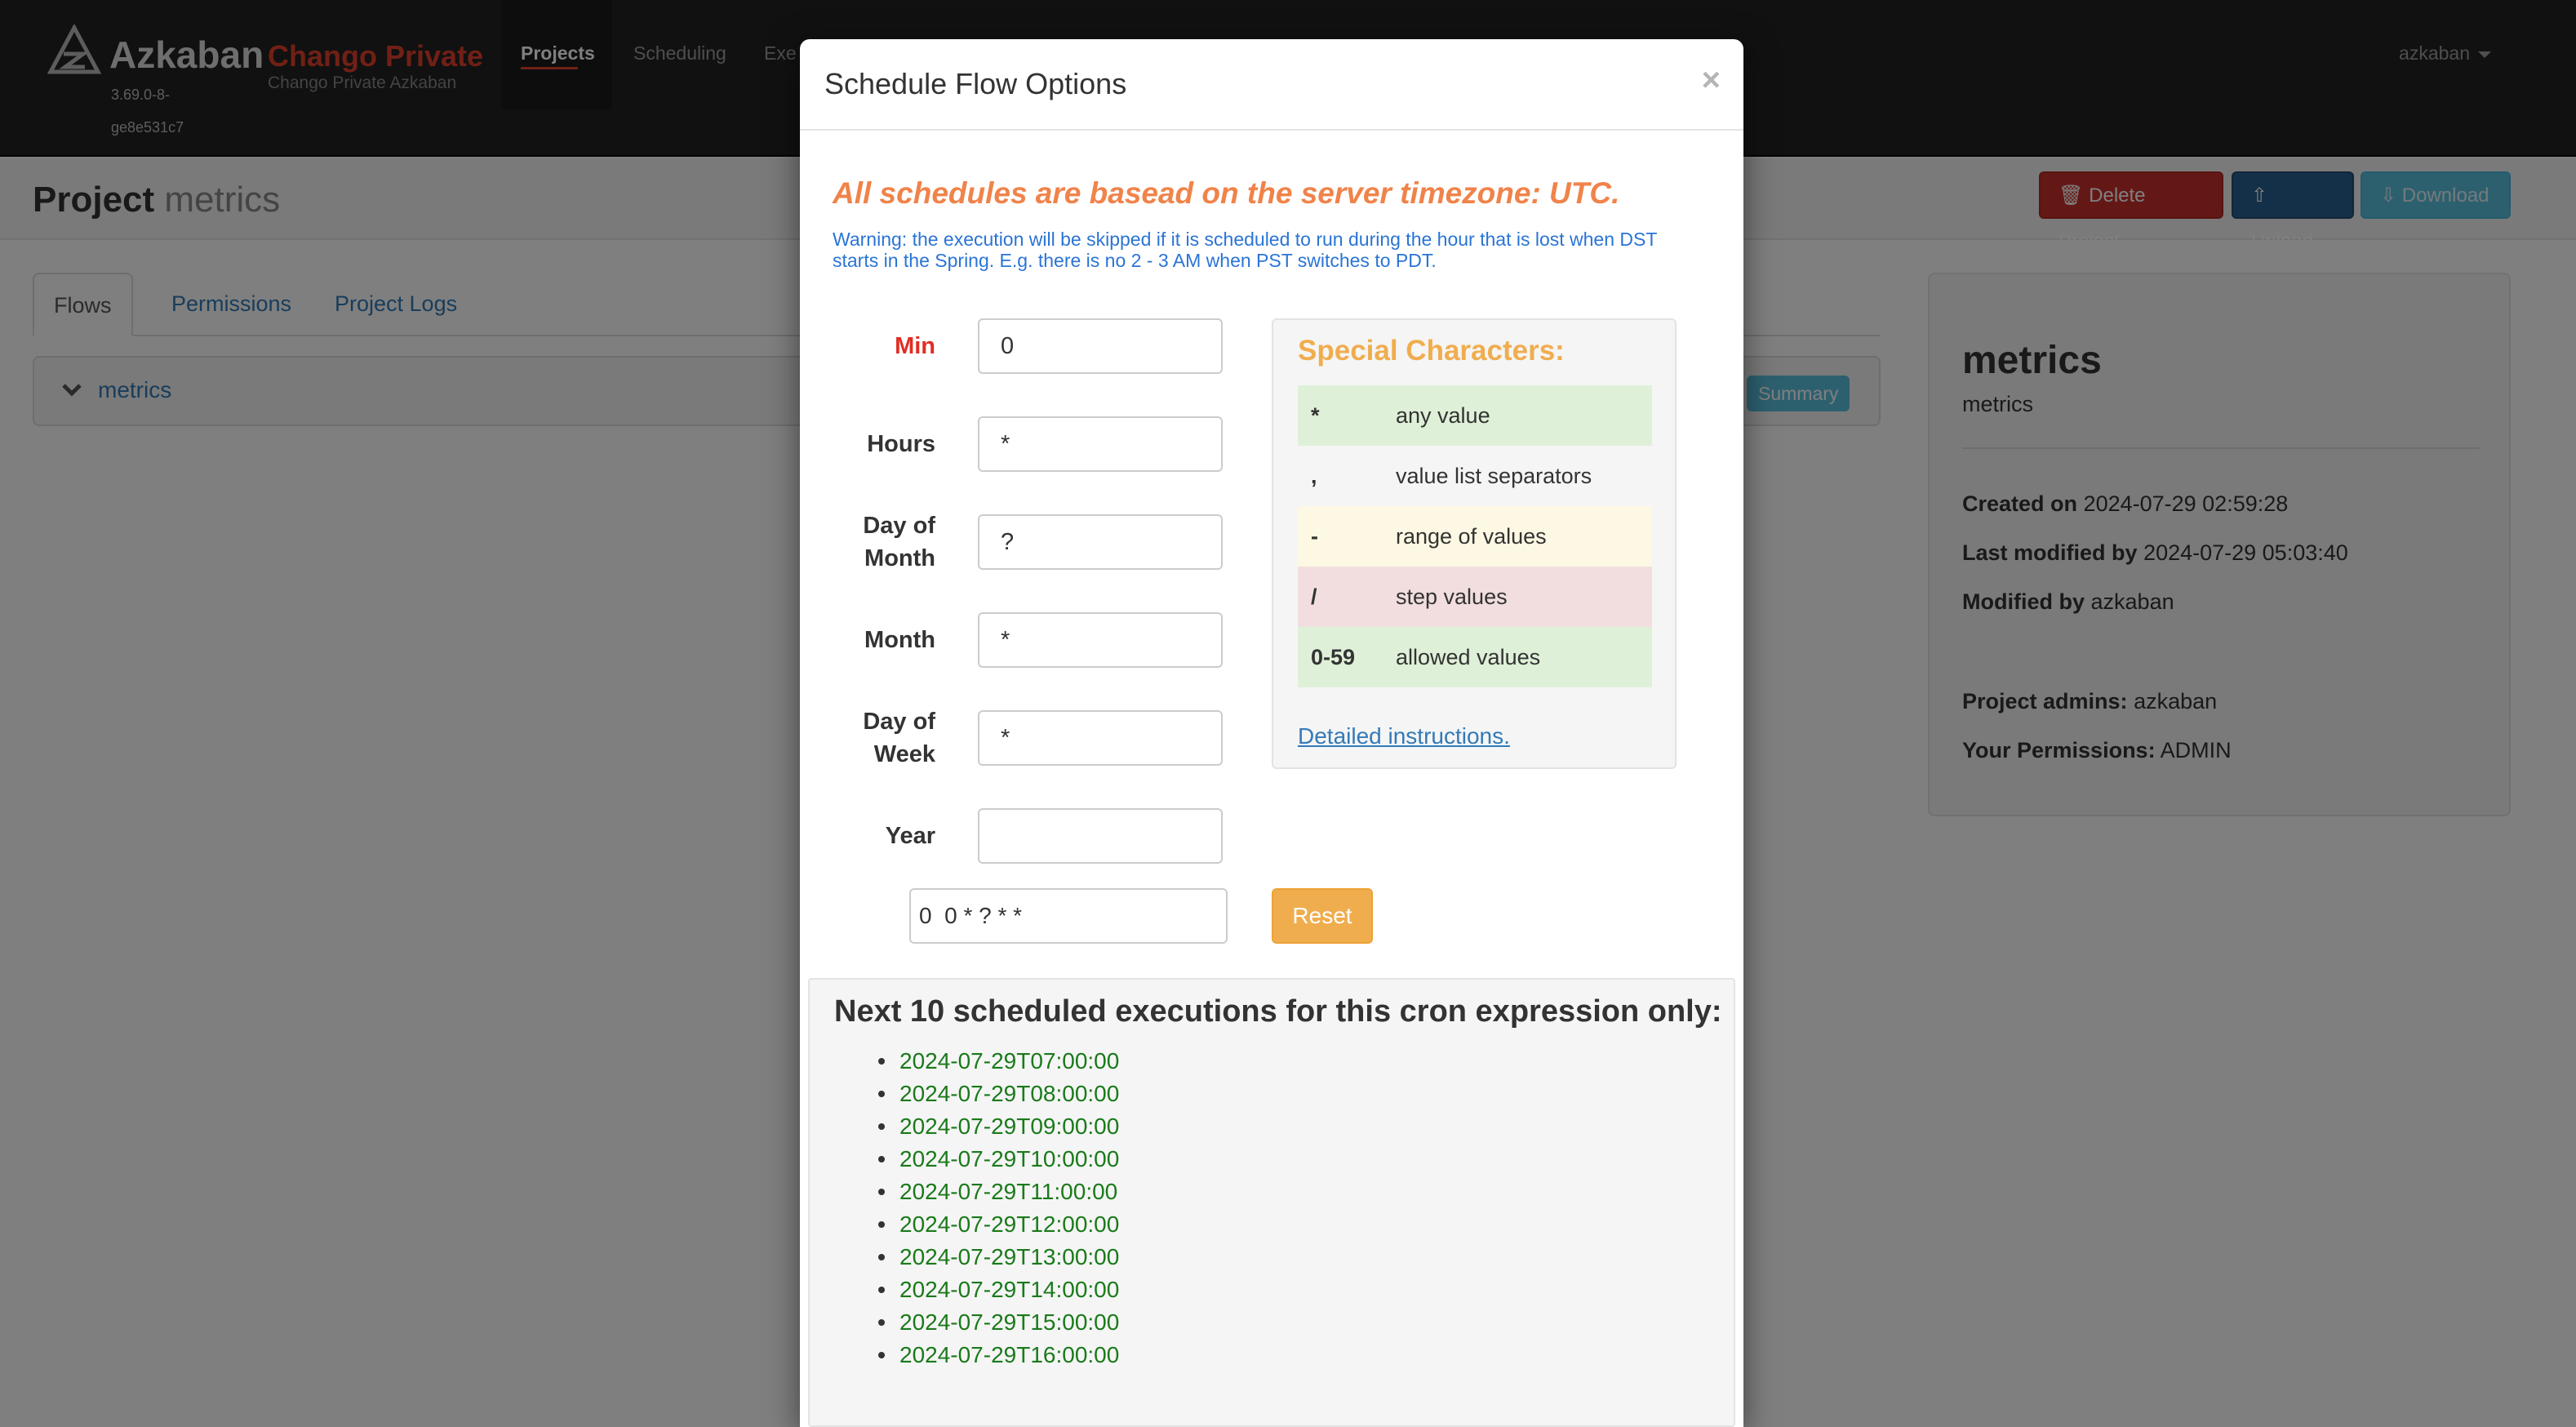  Describe the element at coordinates (910, 836) in the screenshot. I see `year-label: Year` at that location.